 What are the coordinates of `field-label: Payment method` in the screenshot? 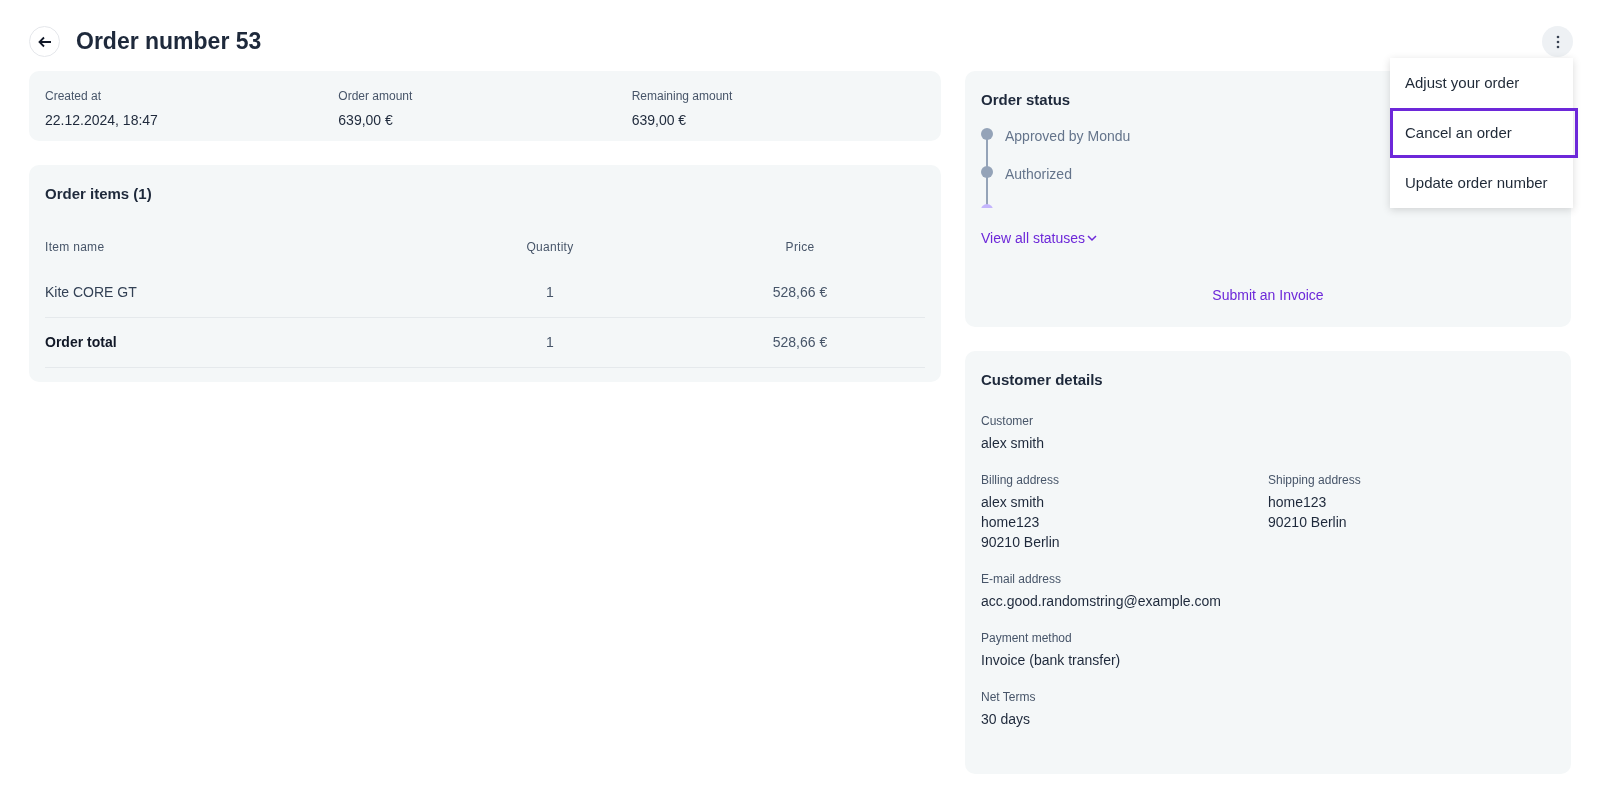 It's located at (1027, 638).